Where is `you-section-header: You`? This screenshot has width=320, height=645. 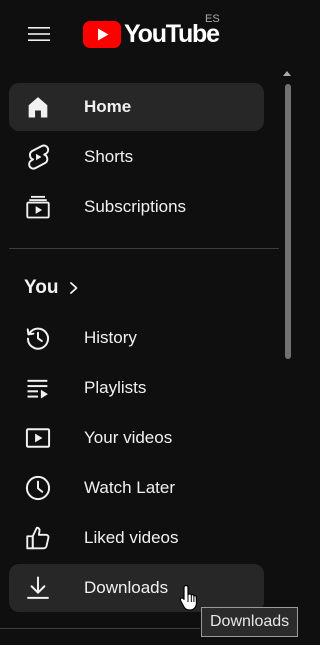
you-section-header: You is located at coordinates (52, 288).